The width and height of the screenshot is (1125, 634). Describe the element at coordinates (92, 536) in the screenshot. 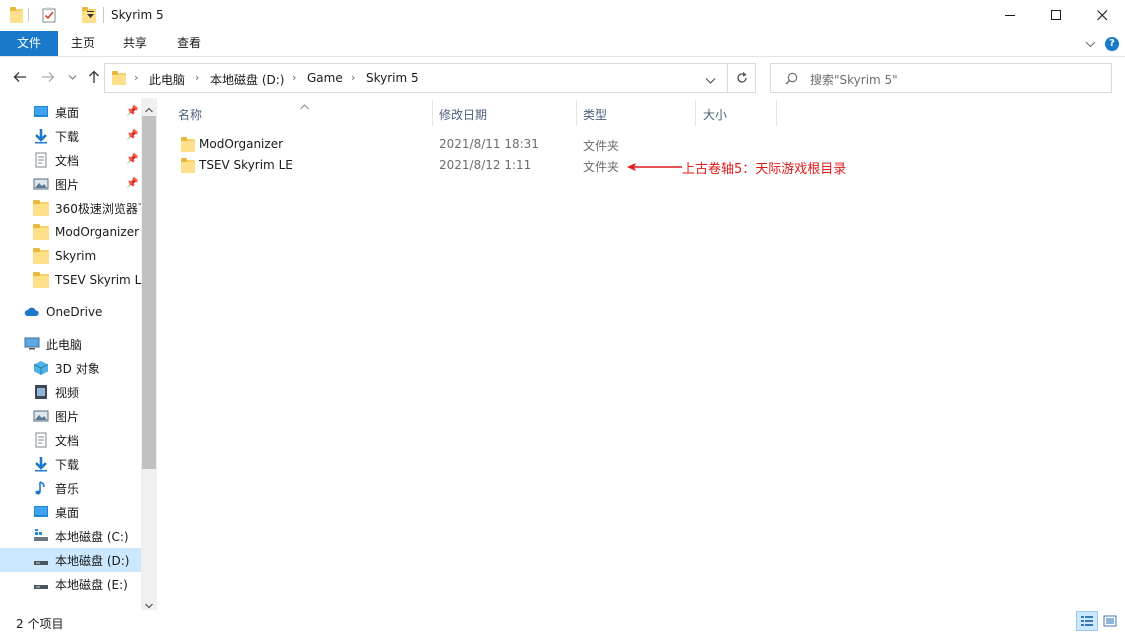

I see `sidebar-item-label: 本地磁盘 (C:)` at that location.